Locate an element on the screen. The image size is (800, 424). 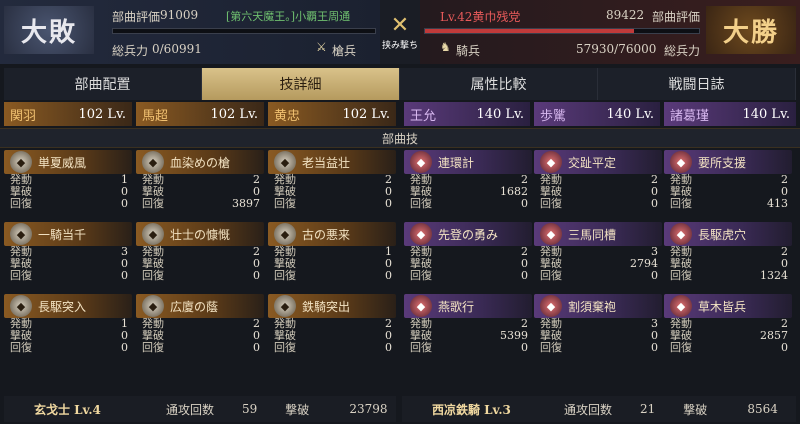
general-slot: 黄忠 102 Lv. is located at coordinates (332, 114).